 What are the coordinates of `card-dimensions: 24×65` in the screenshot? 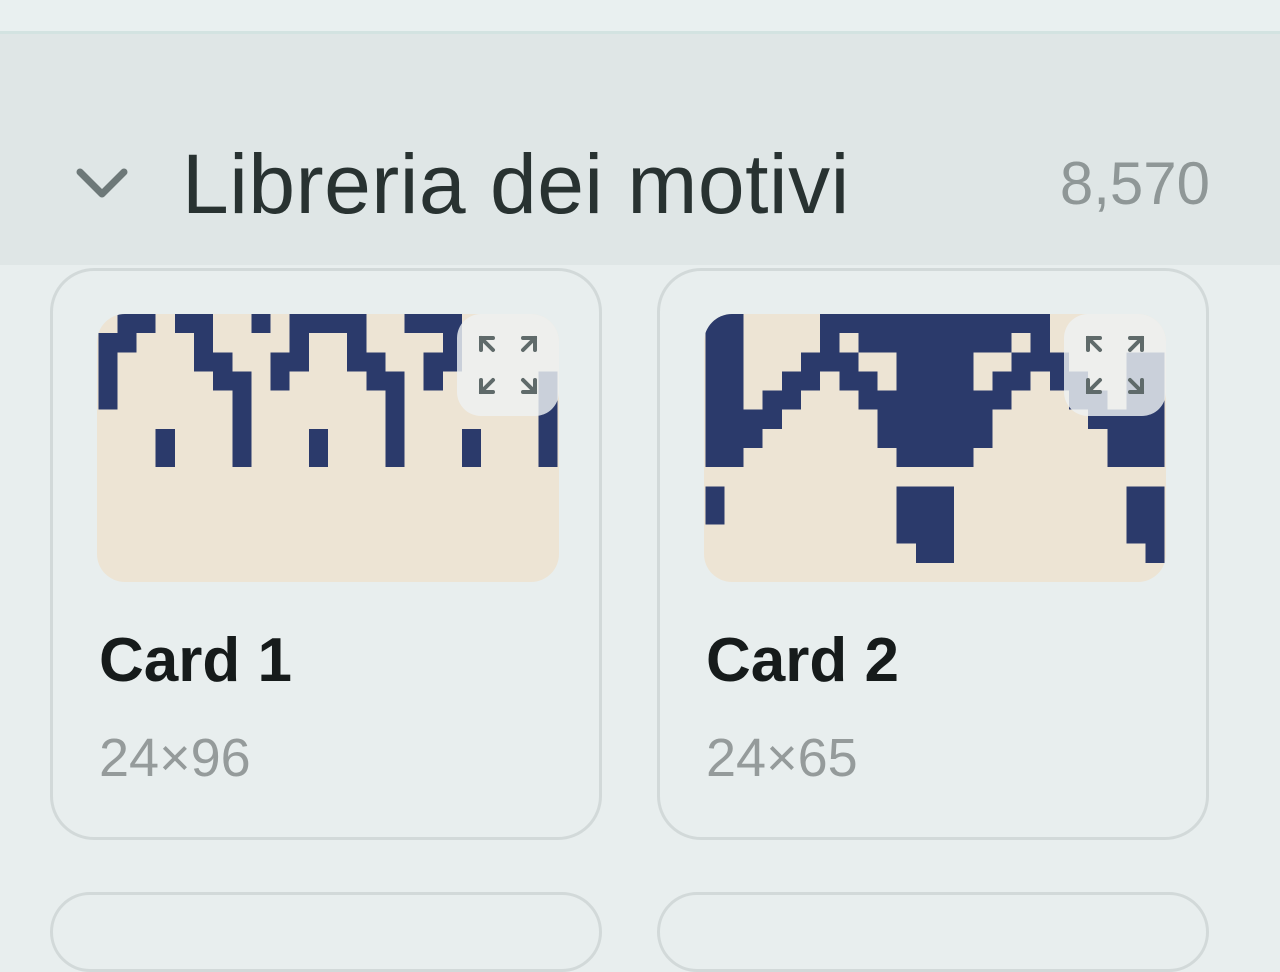 It's located at (782, 758).